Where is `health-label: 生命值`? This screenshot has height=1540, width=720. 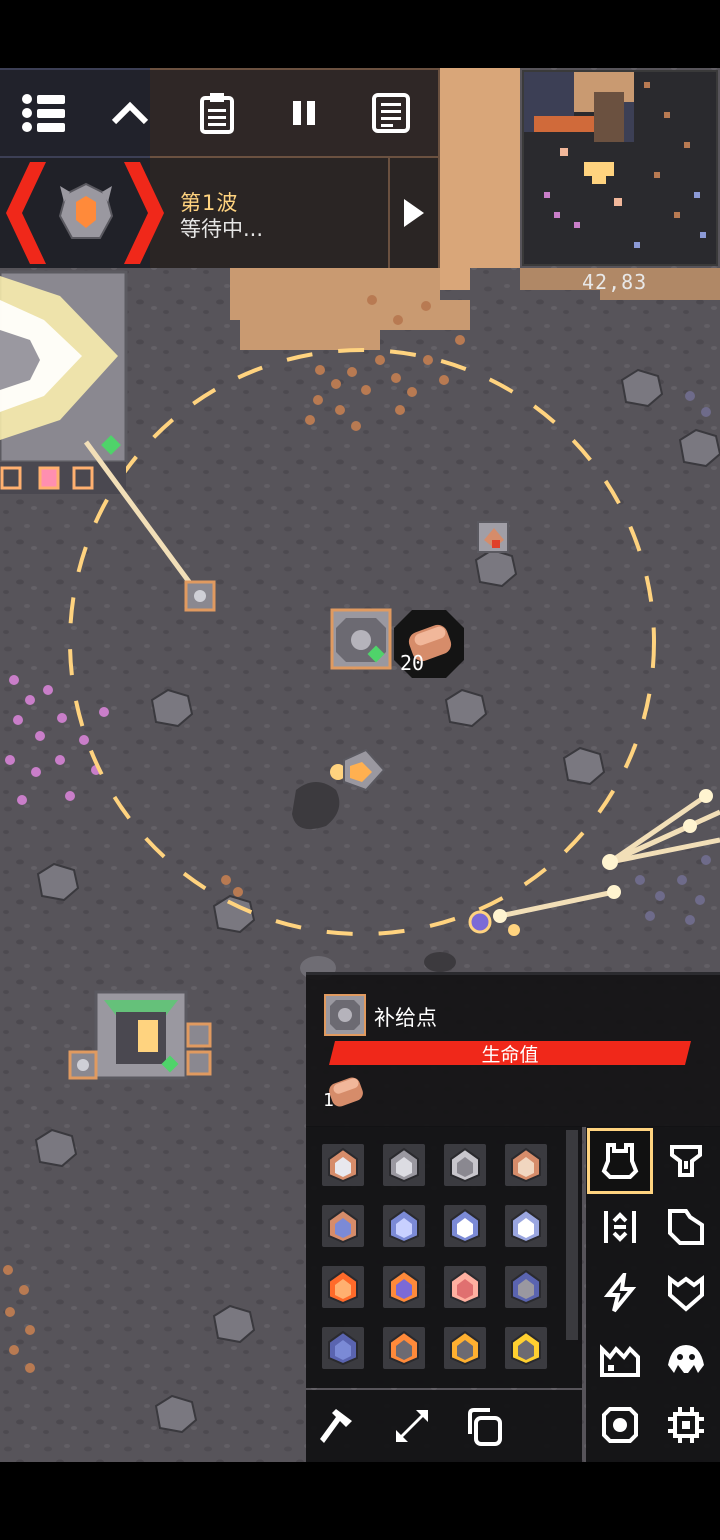
health-label: 生命值 is located at coordinates (510, 1054).